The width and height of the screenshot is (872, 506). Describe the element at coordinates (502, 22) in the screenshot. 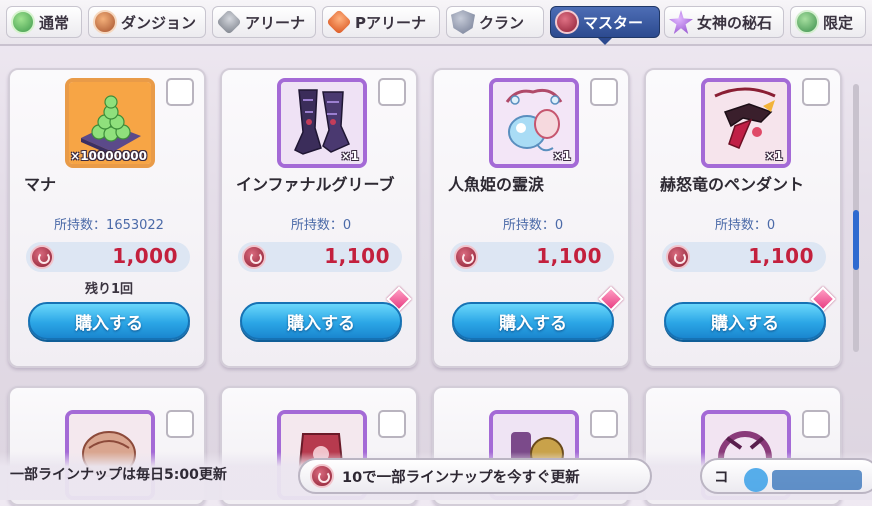

I see `tab-label: クラン` at that location.